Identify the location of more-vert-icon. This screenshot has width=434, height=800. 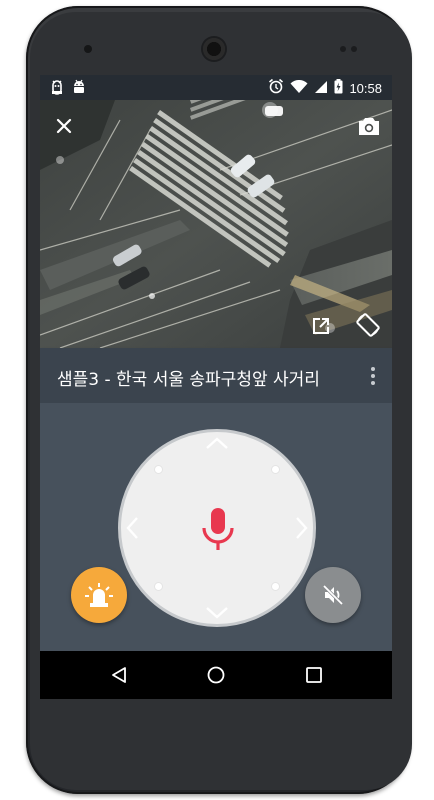
(373, 369).